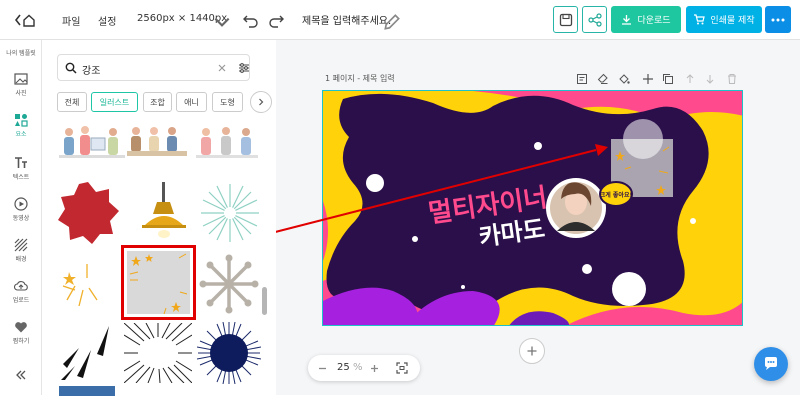 The width and height of the screenshot is (800, 396). What do you see at coordinates (21, 286) in the screenshot?
I see `upload-icon` at bounding box center [21, 286].